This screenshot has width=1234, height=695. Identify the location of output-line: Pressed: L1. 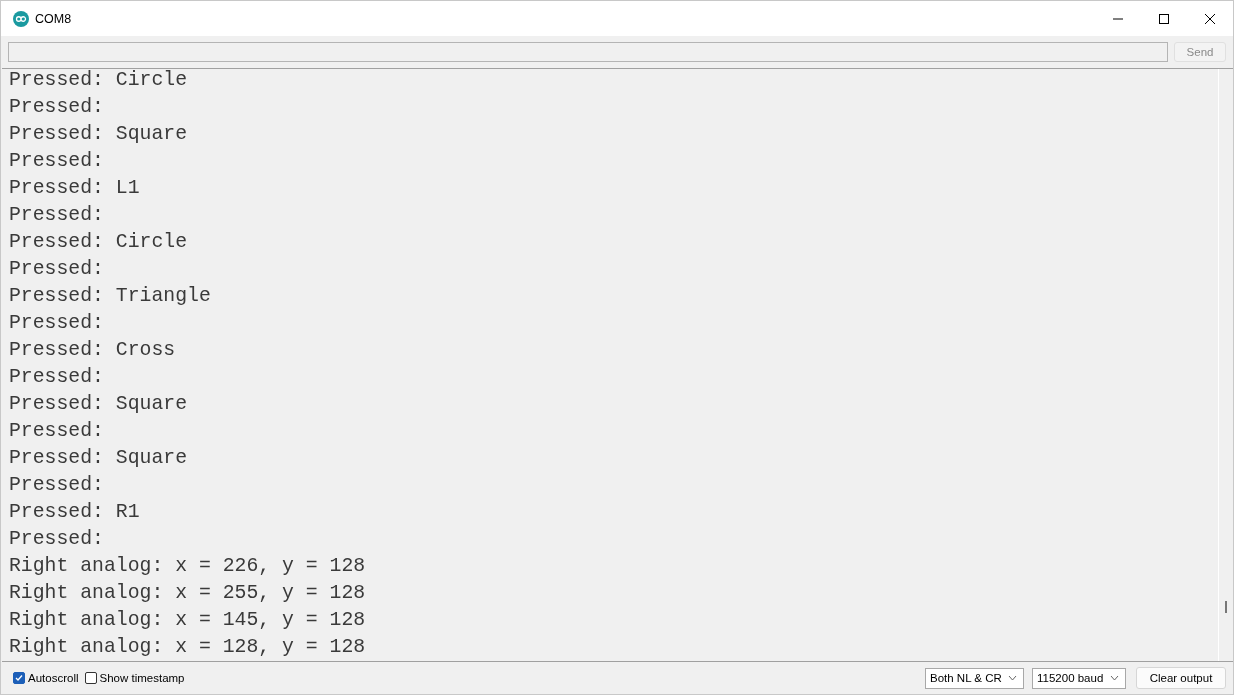
(75, 188).